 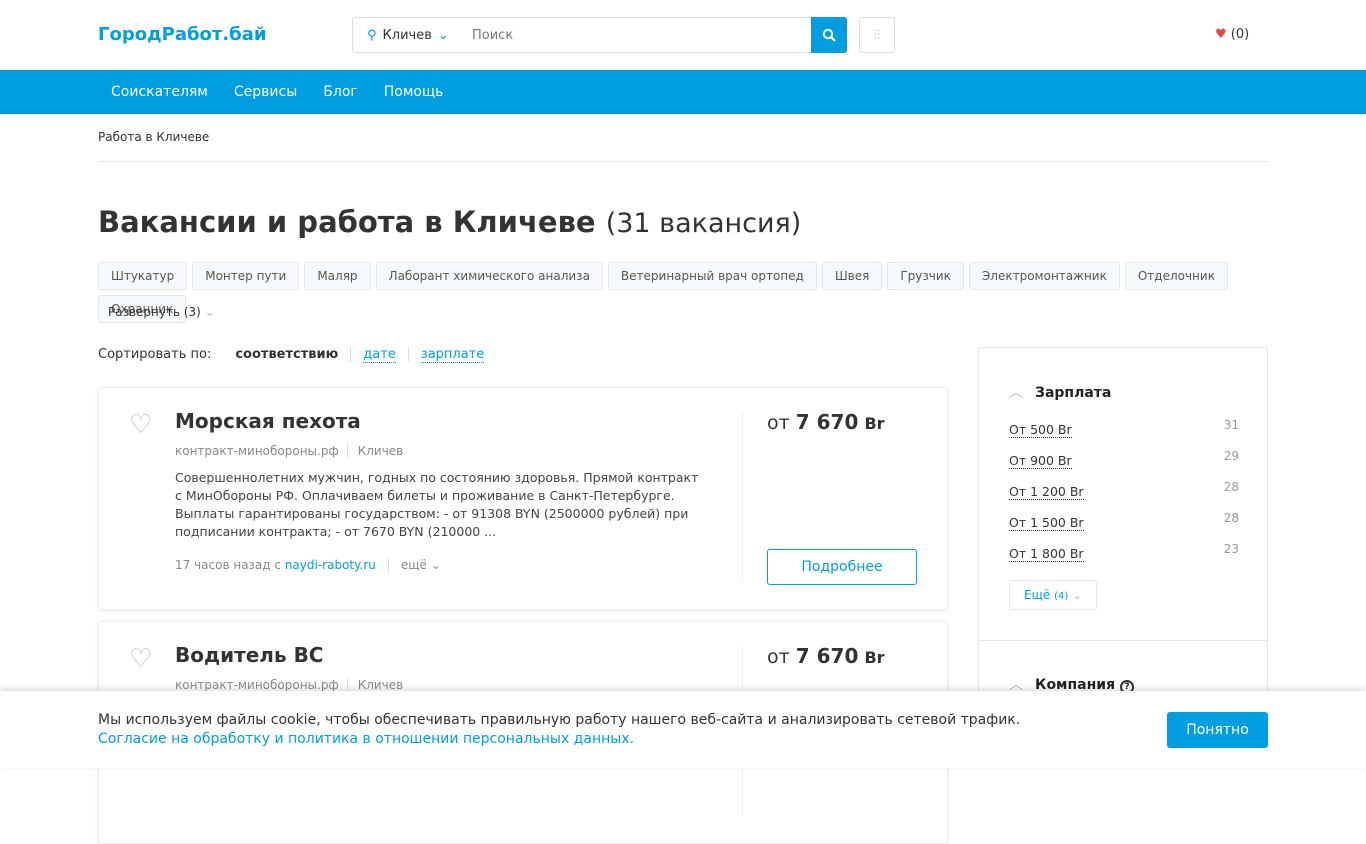 I want to click on tag: Швея, so click(x=852, y=276).